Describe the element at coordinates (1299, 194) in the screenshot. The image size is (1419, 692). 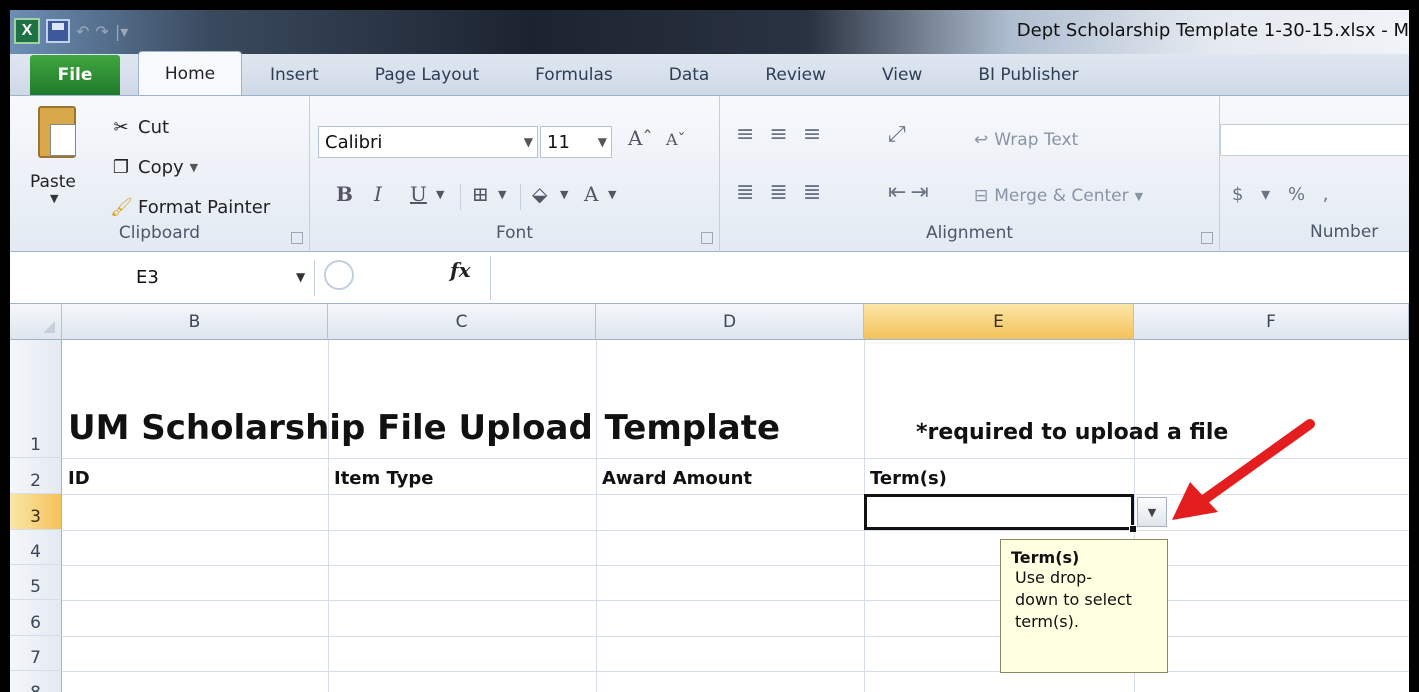
I see `percent-icon: %` at that location.